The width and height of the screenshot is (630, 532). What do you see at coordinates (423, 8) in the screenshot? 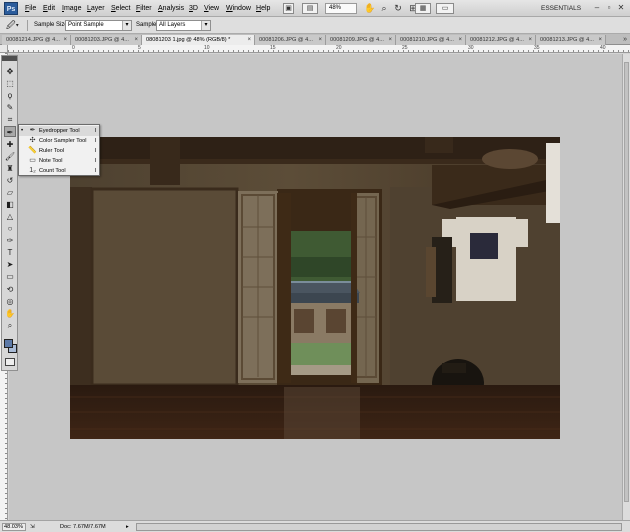
I see `arrange-documents-icon: ▦` at bounding box center [423, 8].